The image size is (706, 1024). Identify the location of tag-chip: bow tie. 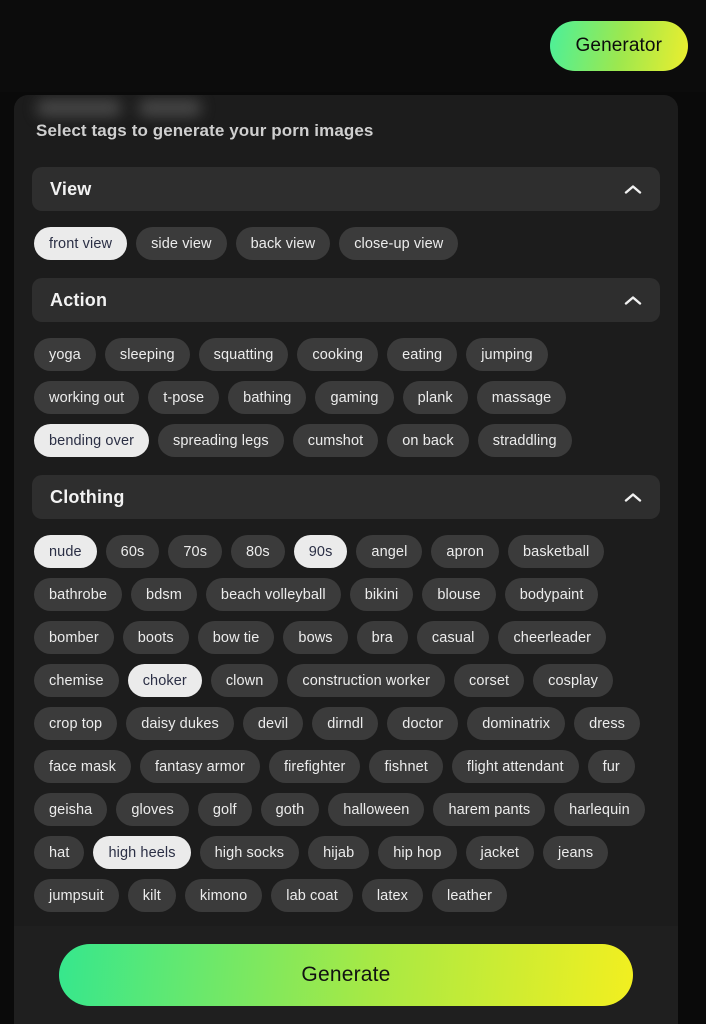
(236, 637).